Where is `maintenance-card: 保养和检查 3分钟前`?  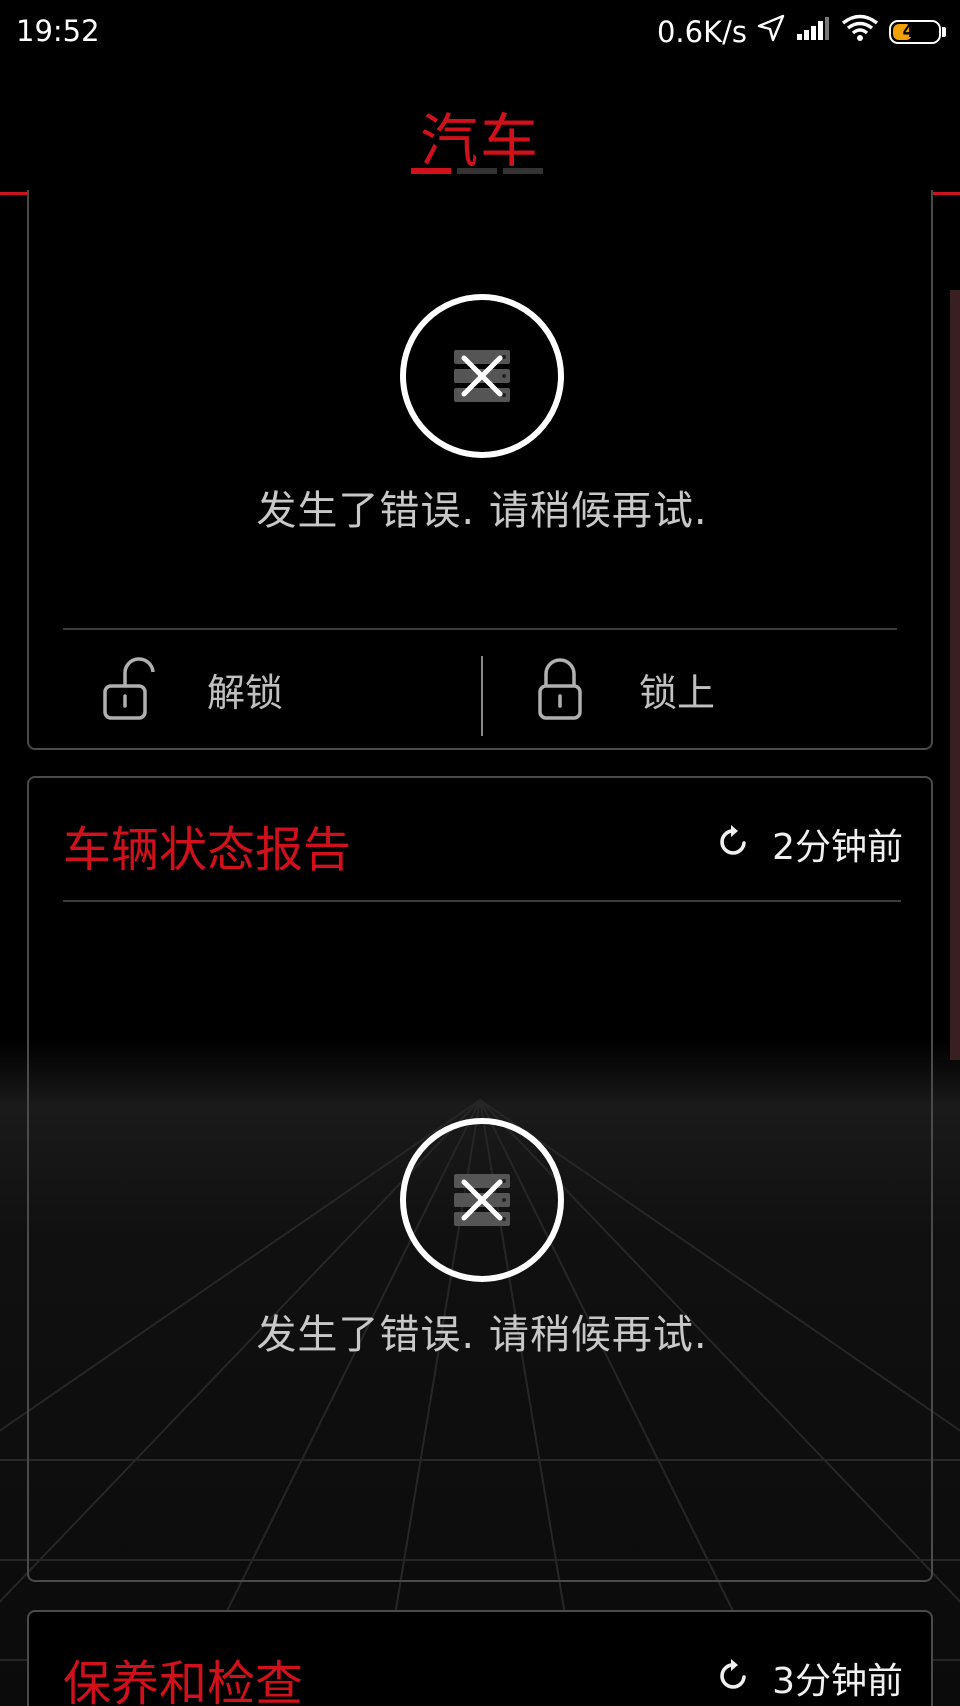
maintenance-card: 保养和检查 3分钟前 is located at coordinates (480, 1658).